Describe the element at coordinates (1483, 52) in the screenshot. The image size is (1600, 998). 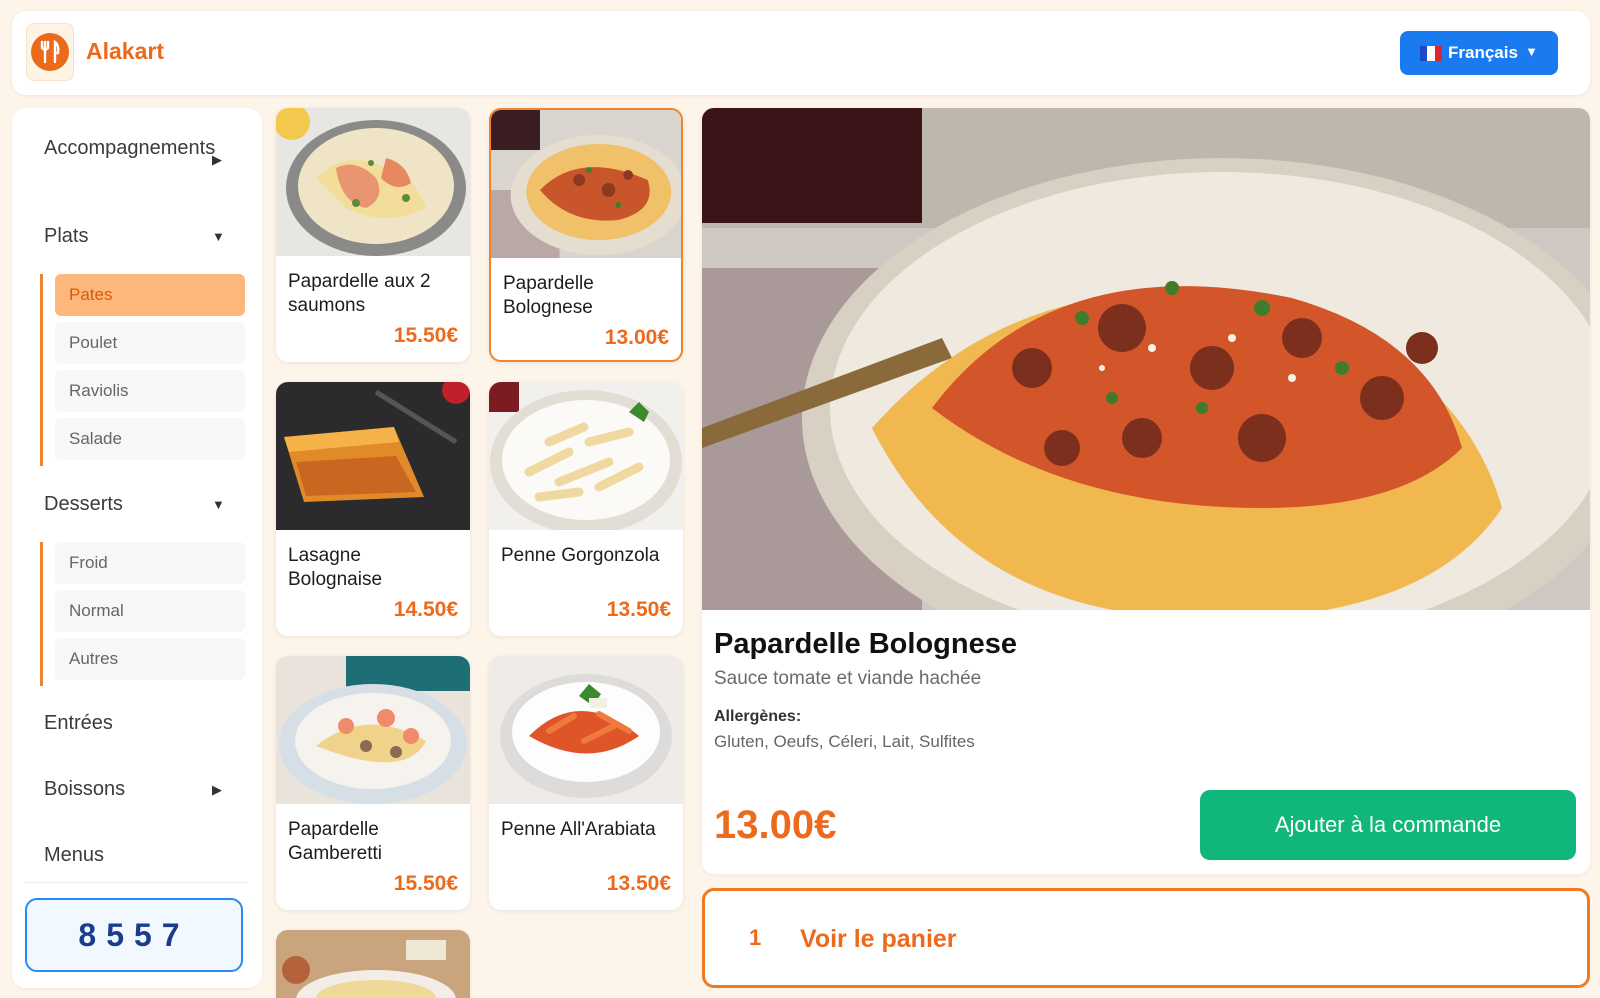
I see `language-label: Français` at that location.